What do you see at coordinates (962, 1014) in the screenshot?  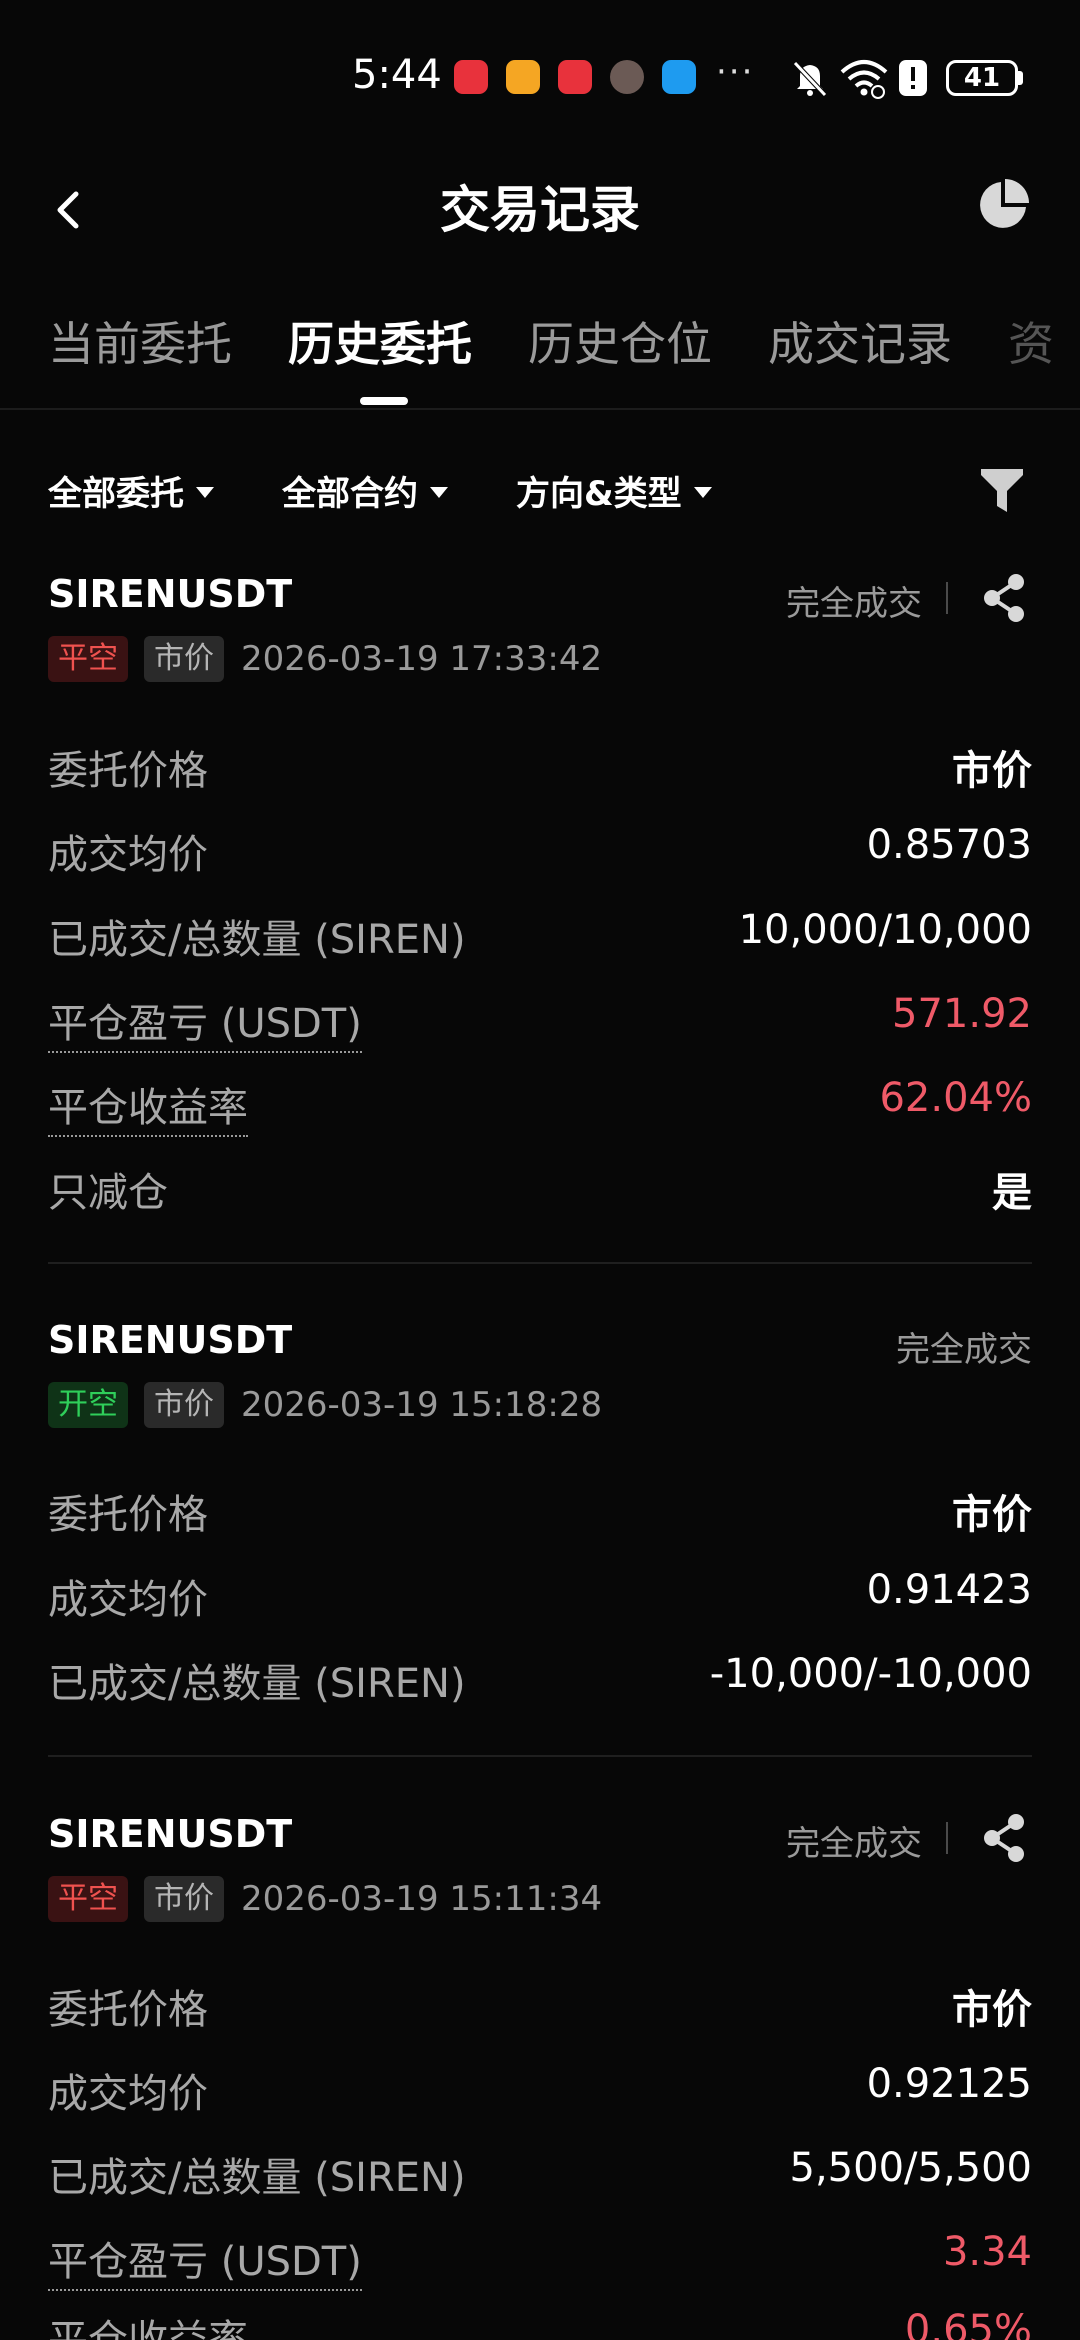 I see `row-value: 571.92` at bounding box center [962, 1014].